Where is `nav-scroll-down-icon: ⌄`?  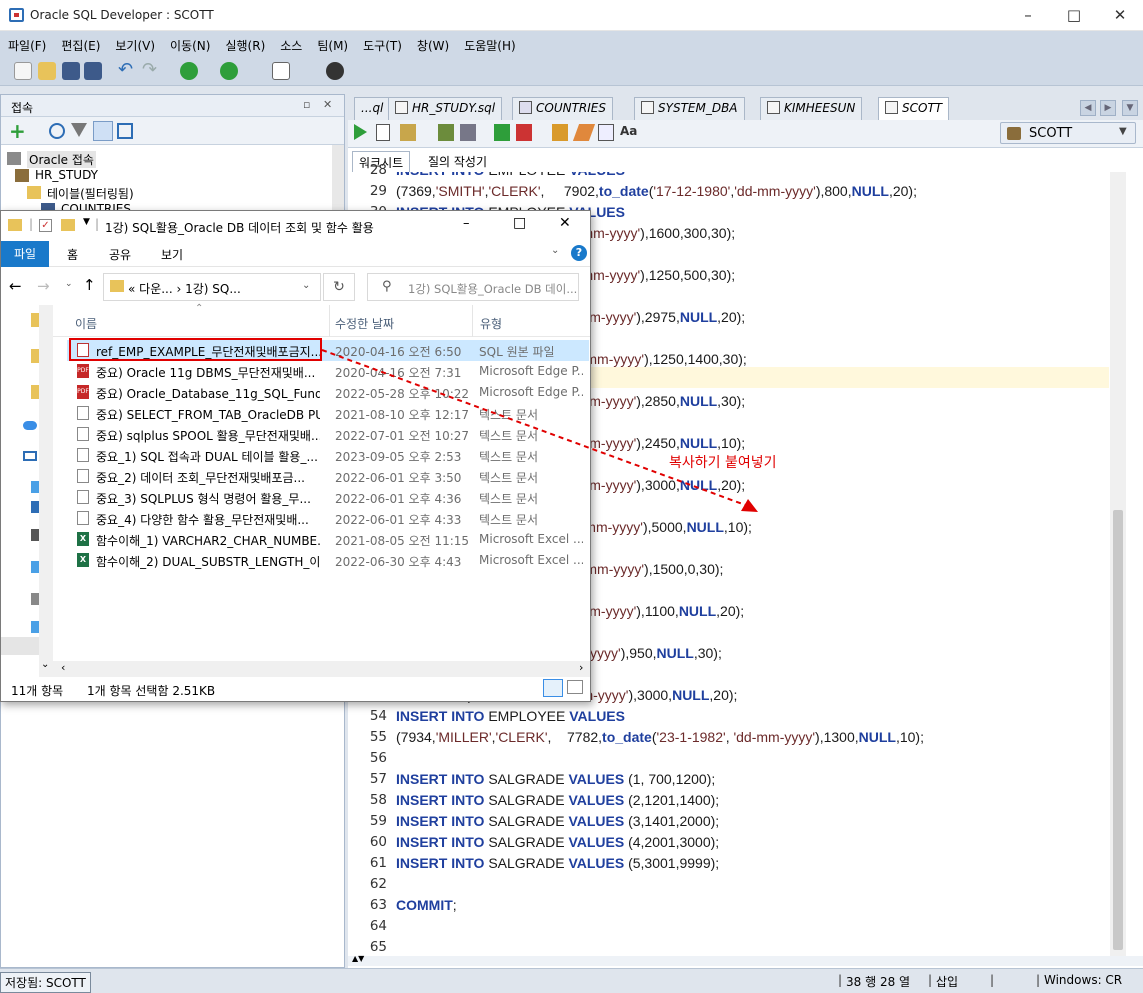 nav-scroll-down-icon: ⌄ is located at coordinates (45, 664).